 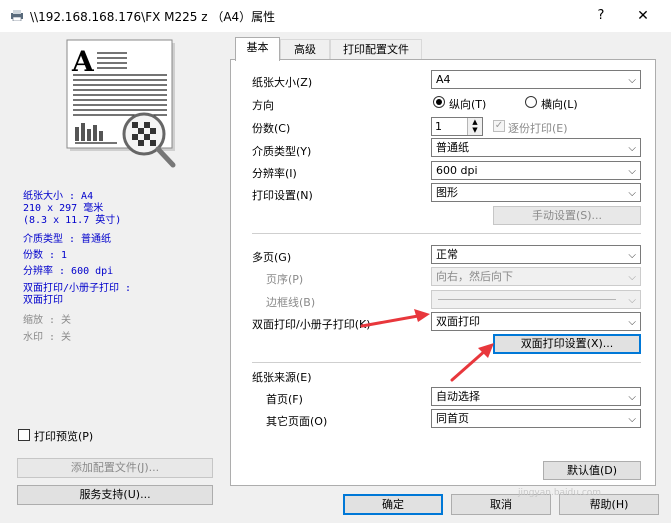 What do you see at coordinates (311, 324) in the screenshot?
I see `duplex-label: 双面打印/小册子打印(K)` at bounding box center [311, 324].